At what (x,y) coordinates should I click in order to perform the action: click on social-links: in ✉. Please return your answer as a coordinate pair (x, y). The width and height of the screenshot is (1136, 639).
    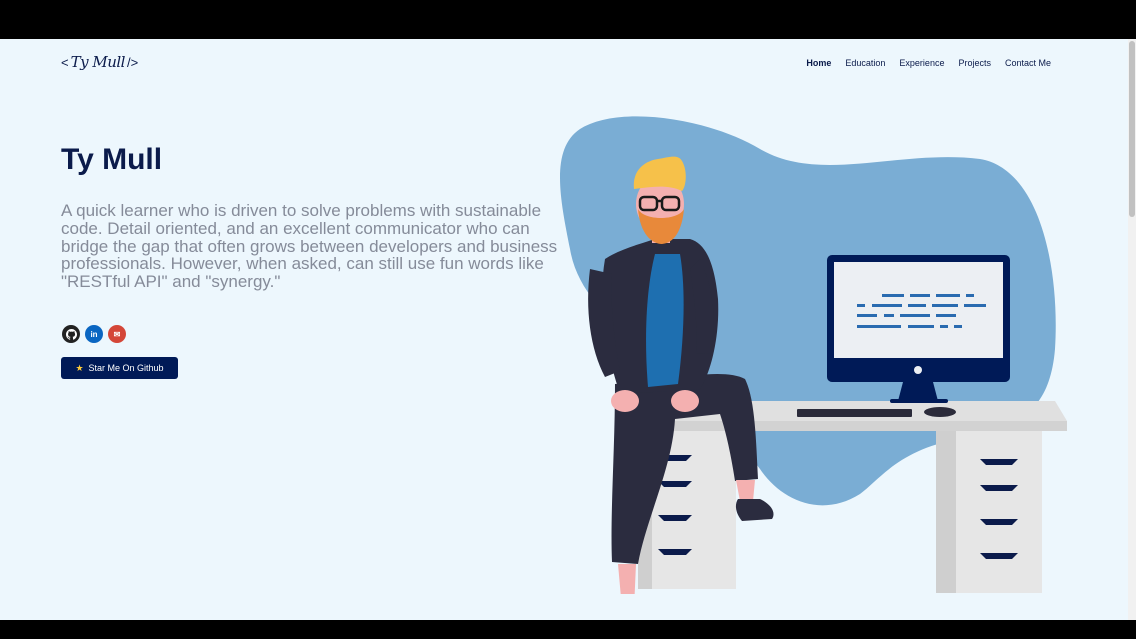
    Looking at the image, I should click on (94, 334).